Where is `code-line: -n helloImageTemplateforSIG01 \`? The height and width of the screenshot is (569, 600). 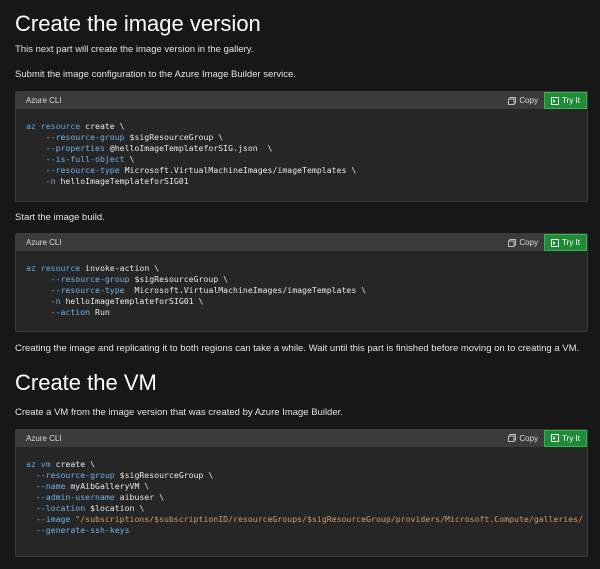
code-line: -n helloImageTemplateforSIG01 \ is located at coordinates (115, 301).